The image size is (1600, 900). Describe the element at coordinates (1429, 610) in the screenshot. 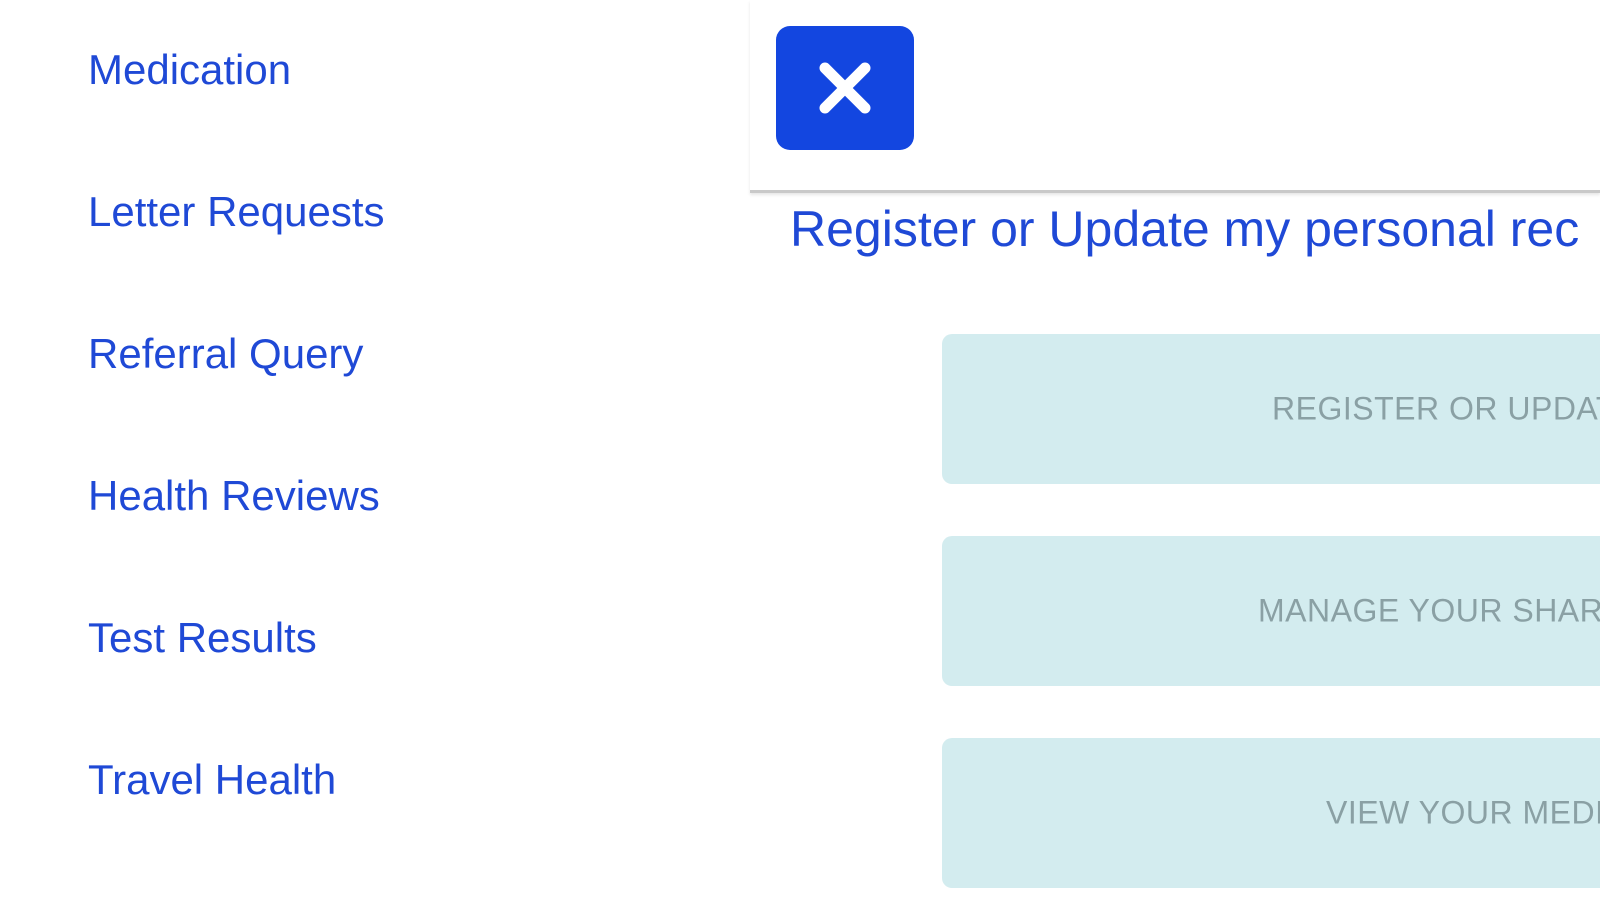

I see `manage-sharing-label: MANAGE YOUR SHARE` at that location.